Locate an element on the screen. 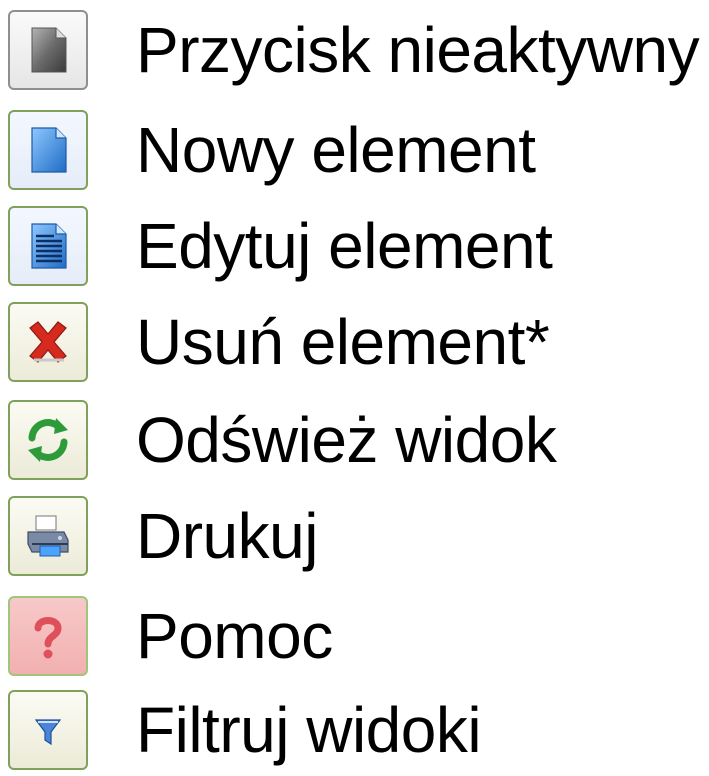 Image resolution: width=709 pixels, height=776 pixels. legend-row-filter: Filtruj widoki is located at coordinates (358, 730).